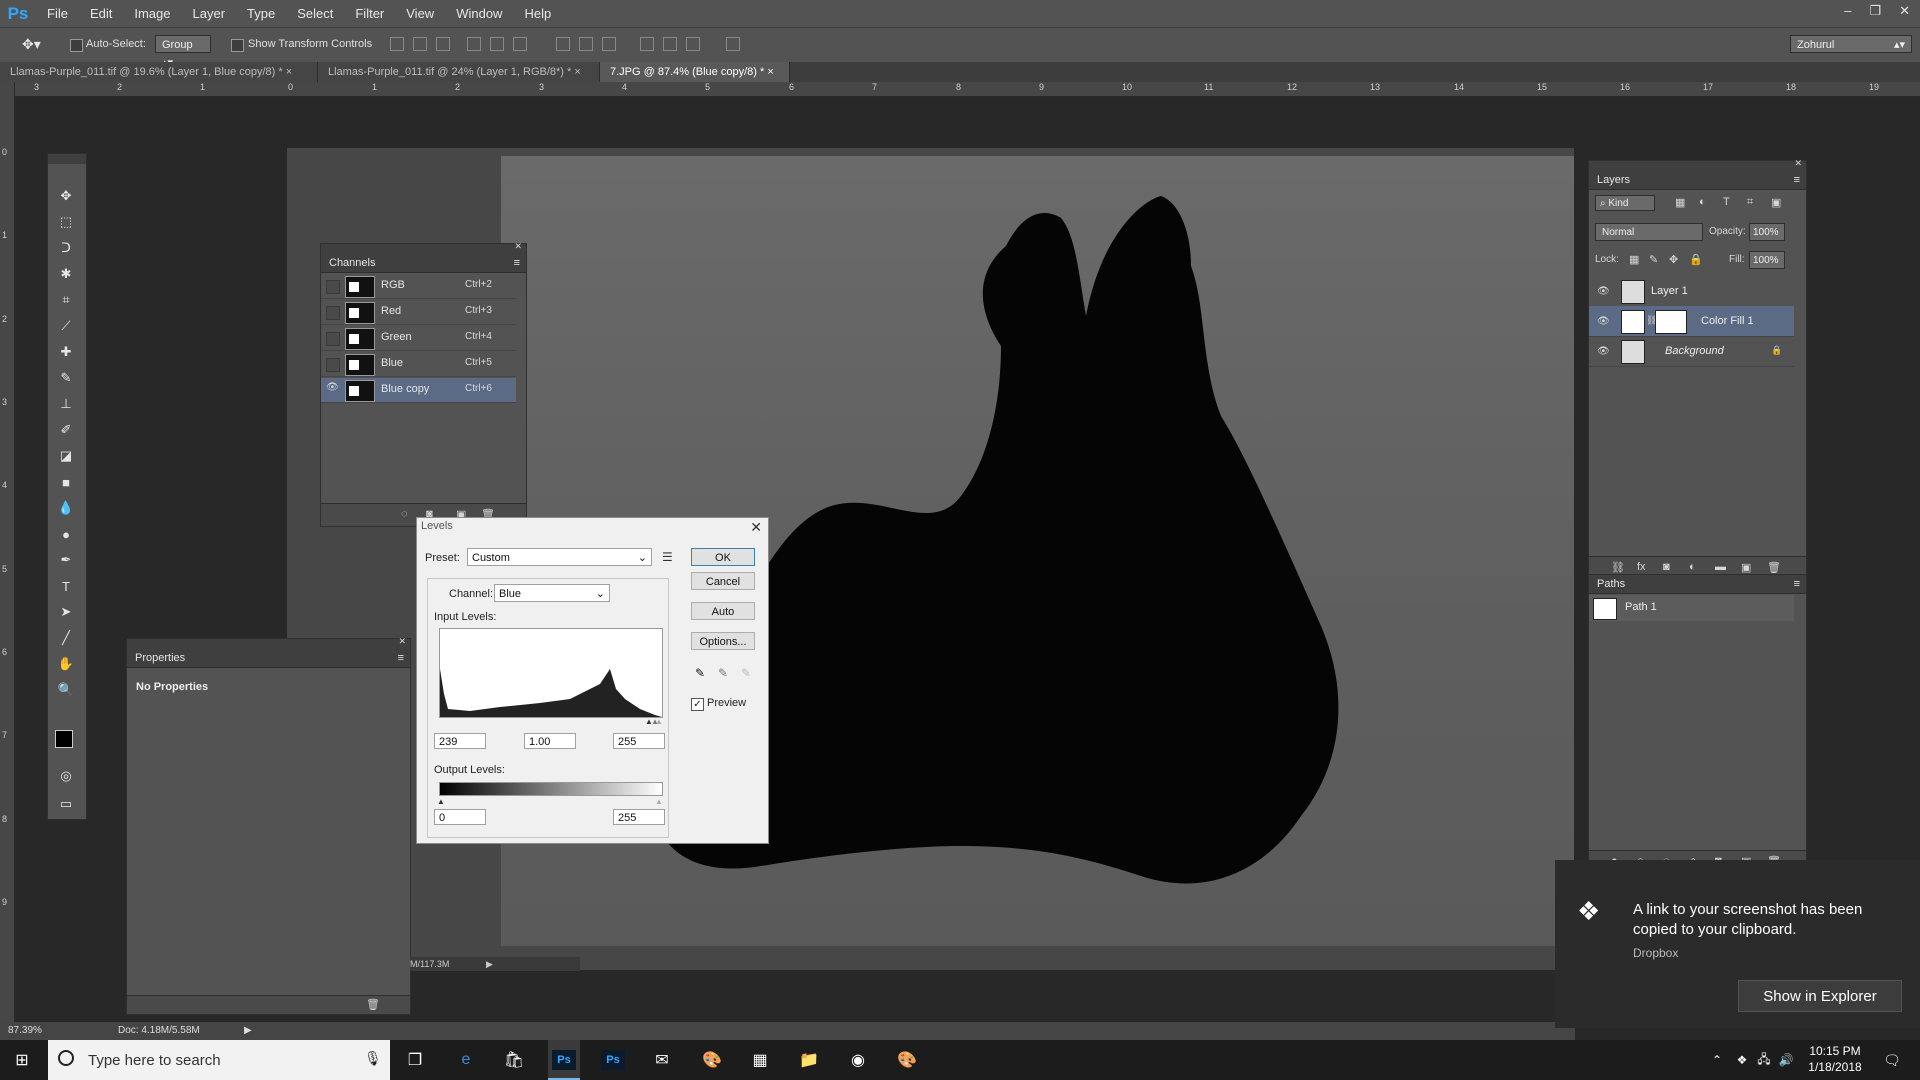  I want to click on tray-chevron-icon: ⌃, so click(1717, 1060).